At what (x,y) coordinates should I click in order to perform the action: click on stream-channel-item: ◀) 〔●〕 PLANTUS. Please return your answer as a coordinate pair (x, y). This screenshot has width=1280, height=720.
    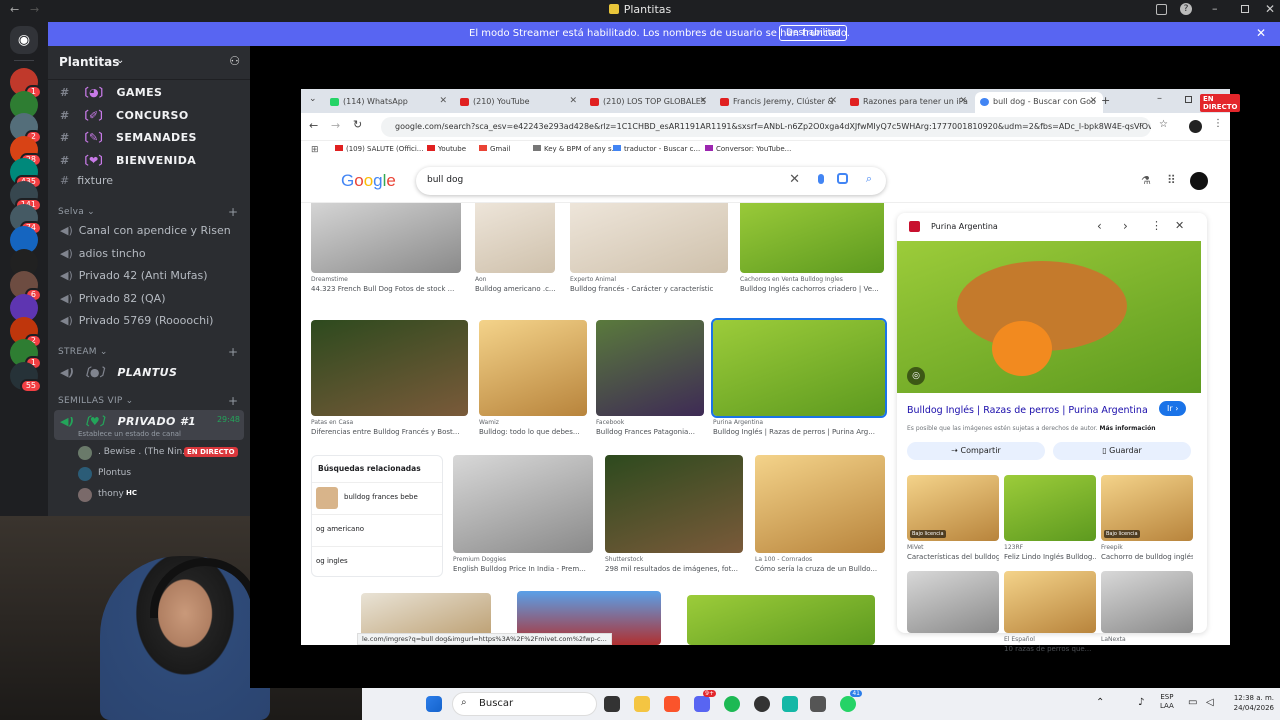
    Looking at the image, I should click on (118, 372).